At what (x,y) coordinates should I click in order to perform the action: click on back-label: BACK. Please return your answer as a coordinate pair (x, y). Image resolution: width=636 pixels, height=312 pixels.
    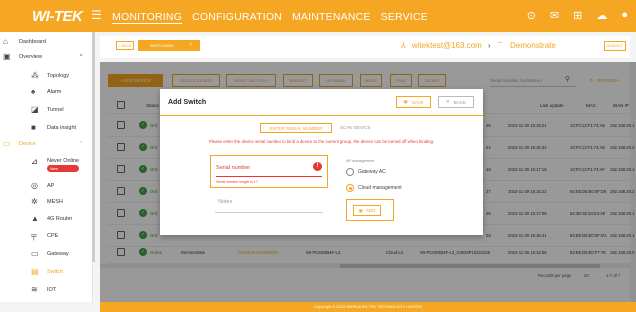
    Looking at the image, I should click on (460, 102).